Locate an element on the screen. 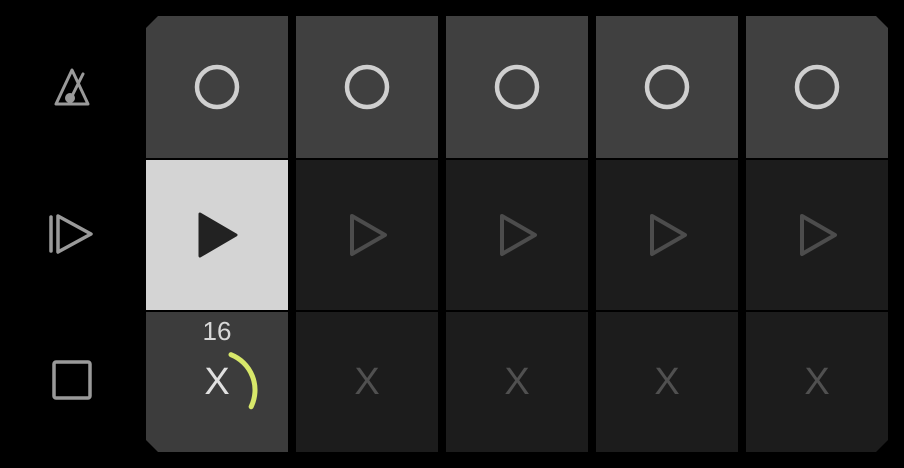 The image size is (904, 468). clear-button-track-3: X is located at coordinates (517, 382).